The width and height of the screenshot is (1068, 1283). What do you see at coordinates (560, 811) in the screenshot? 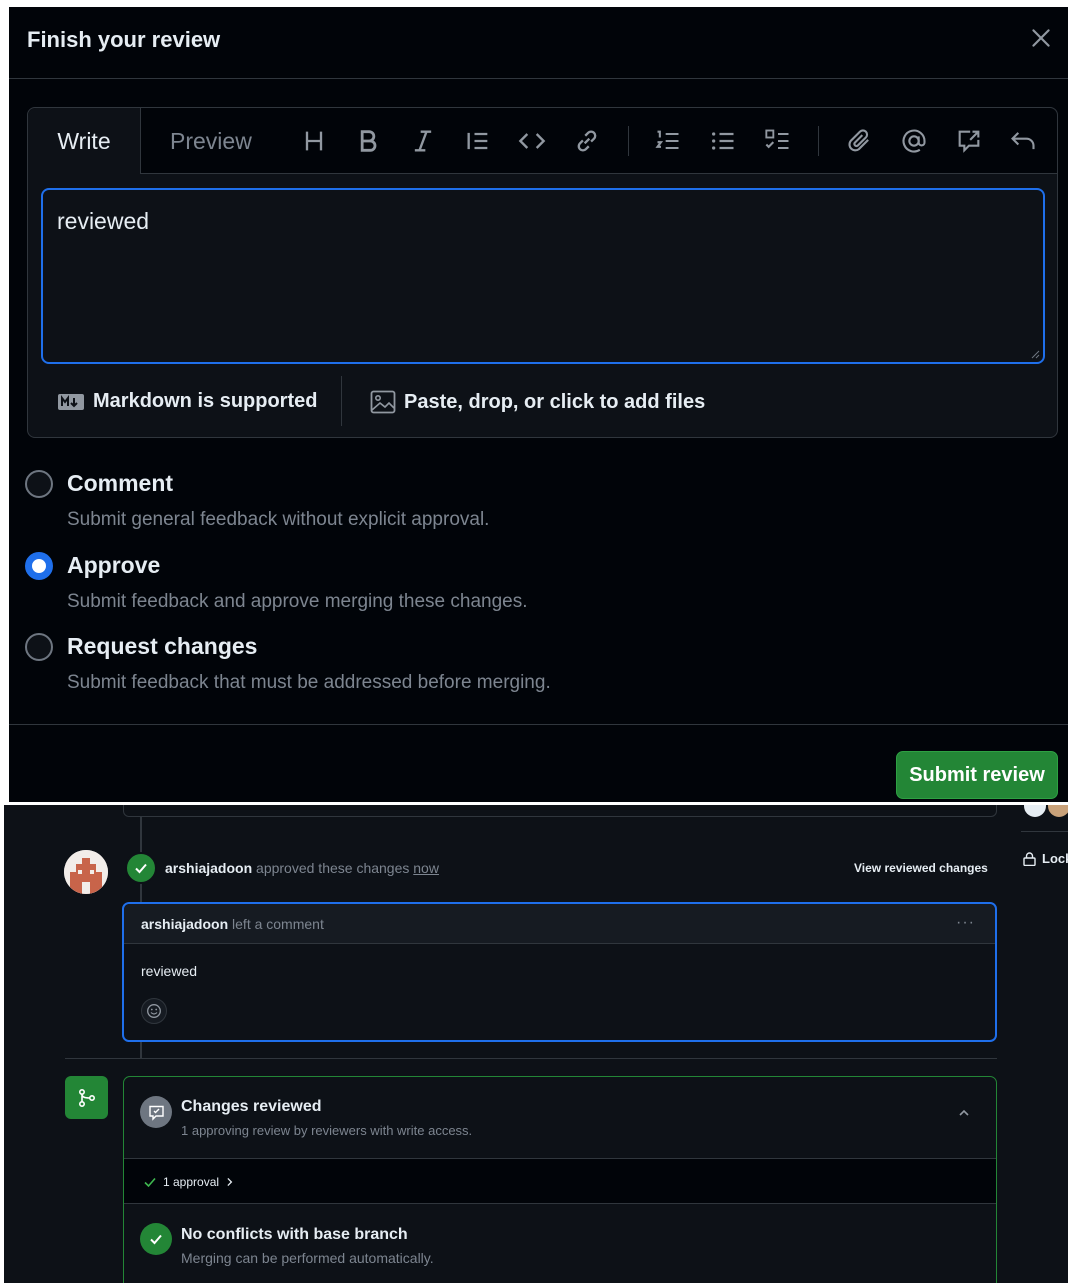
I see `previous-timeline-item` at bounding box center [560, 811].